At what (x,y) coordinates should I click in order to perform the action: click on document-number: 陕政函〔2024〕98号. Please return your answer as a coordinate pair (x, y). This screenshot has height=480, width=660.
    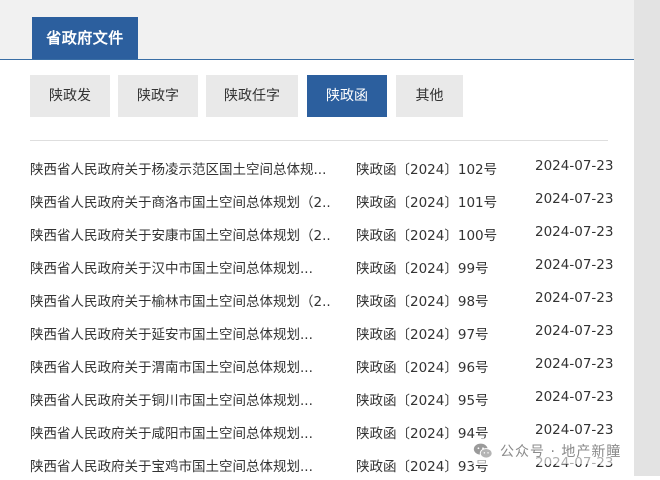
    Looking at the image, I should click on (422, 302).